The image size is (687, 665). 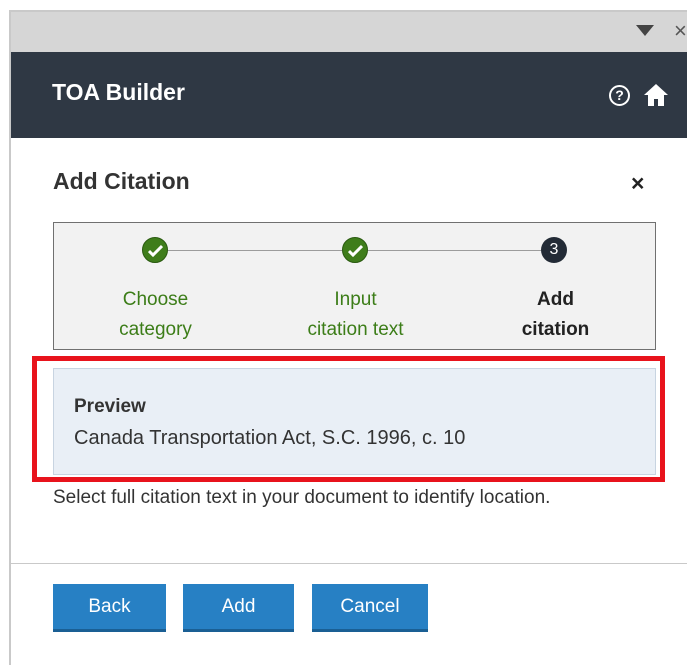 I want to click on home-icon, so click(x=656, y=95).